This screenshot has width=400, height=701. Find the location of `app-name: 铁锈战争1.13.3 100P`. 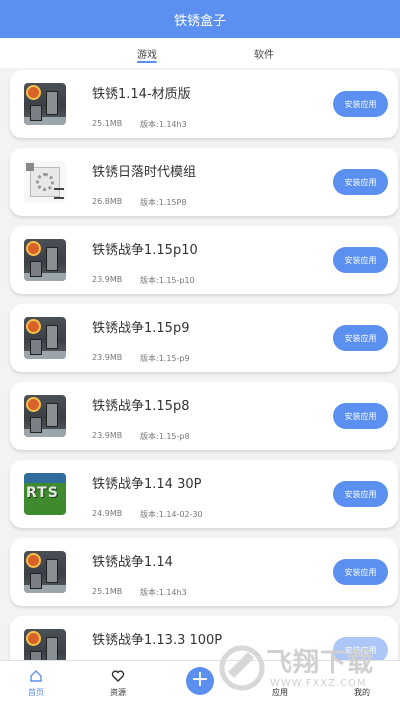

app-name: 铁锈战争1.13.3 100P is located at coordinates (157, 640).